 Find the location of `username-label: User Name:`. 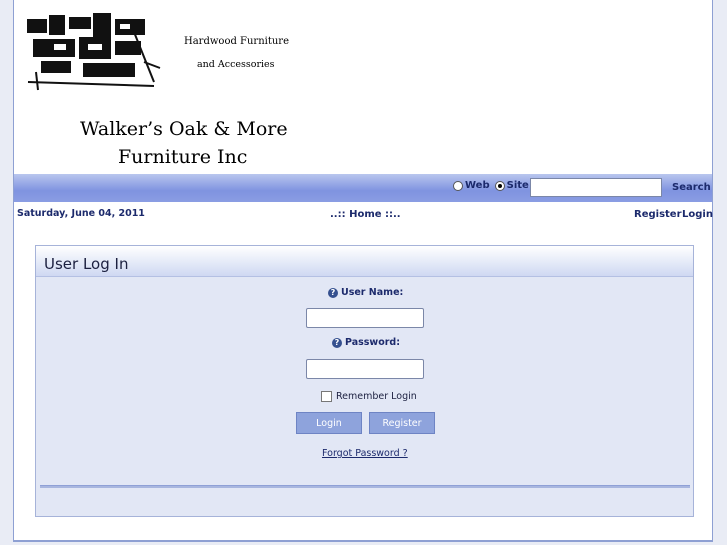

username-label: User Name: is located at coordinates (372, 292).